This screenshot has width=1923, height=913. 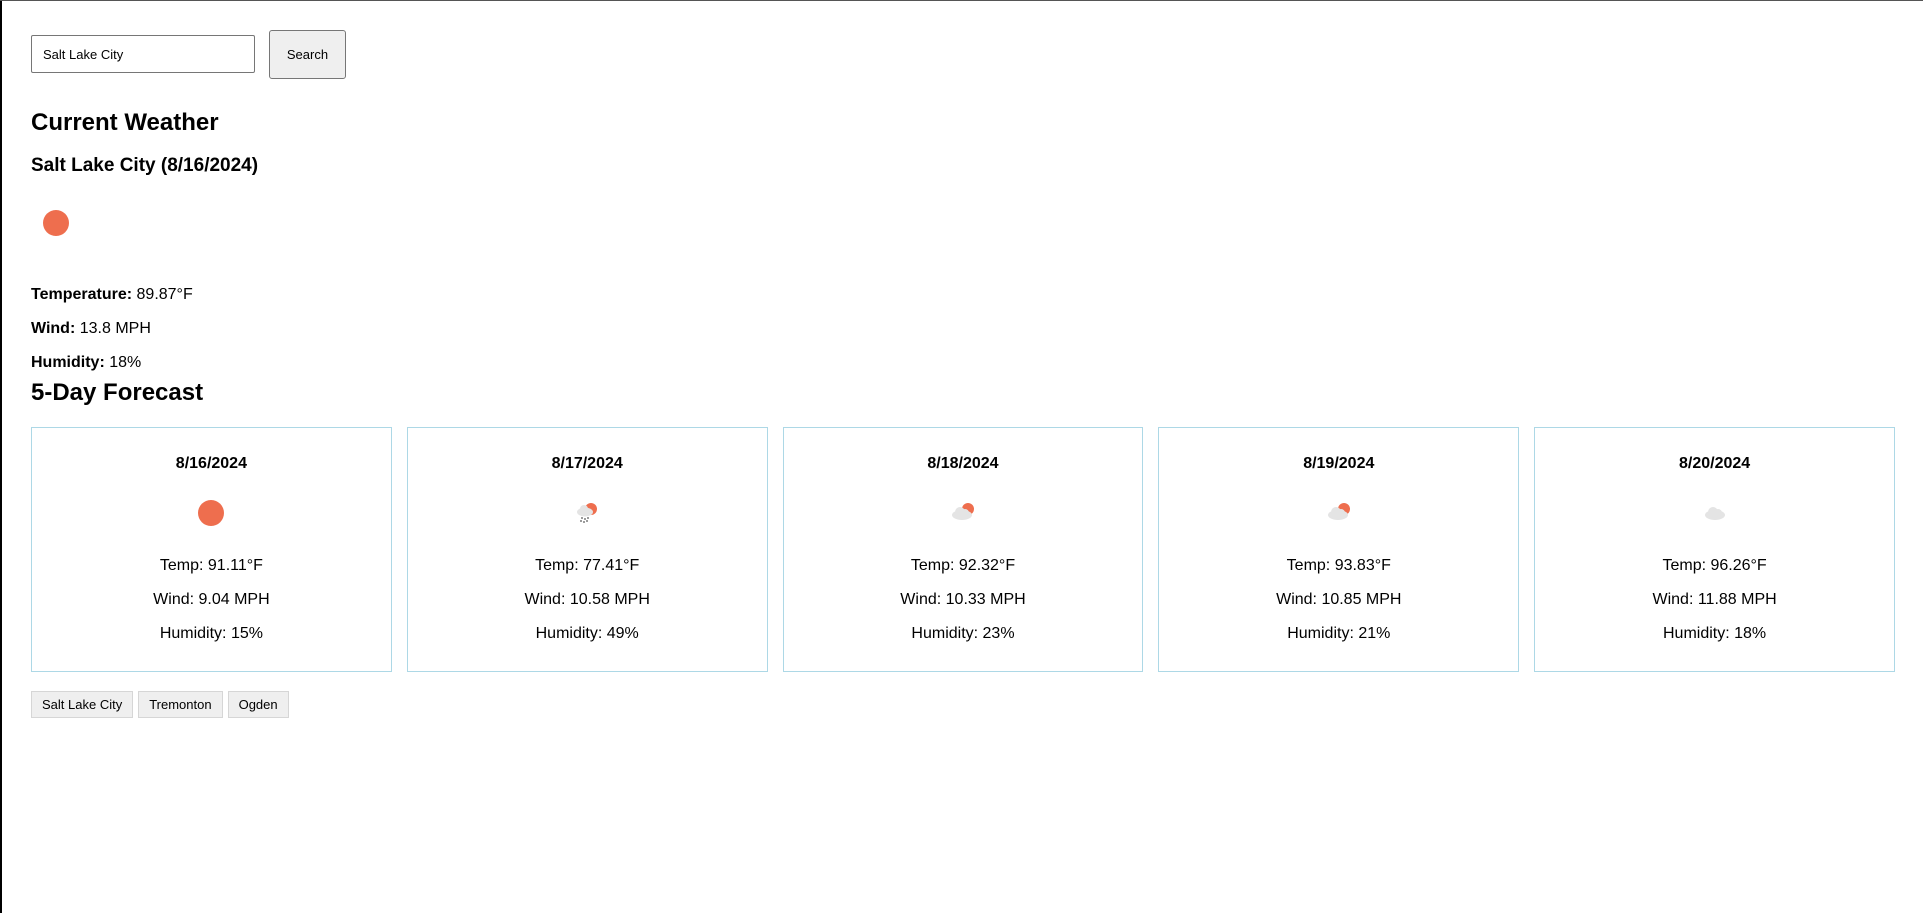 What do you see at coordinates (145, 165) in the screenshot?
I see `current-city-heading: Salt Lake City (8/16/2024)` at bounding box center [145, 165].